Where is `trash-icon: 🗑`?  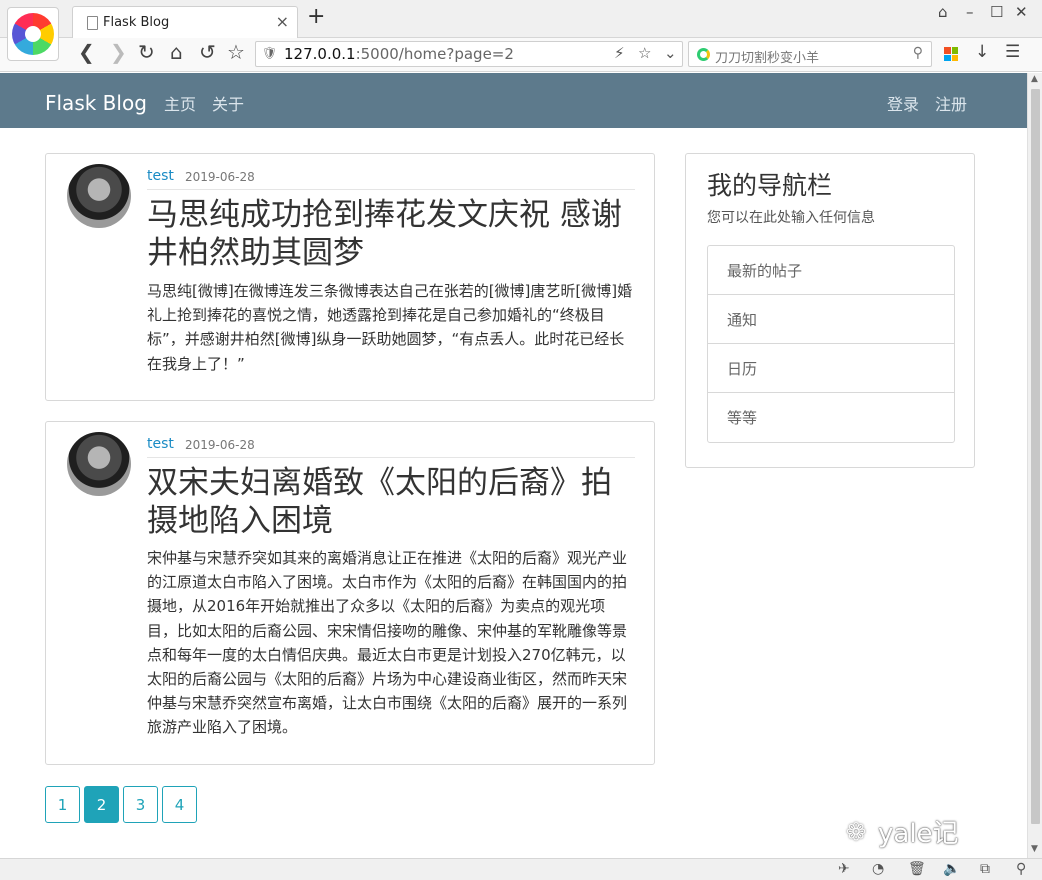
trash-icon: 🗑 is located at coordinates (917, 869).